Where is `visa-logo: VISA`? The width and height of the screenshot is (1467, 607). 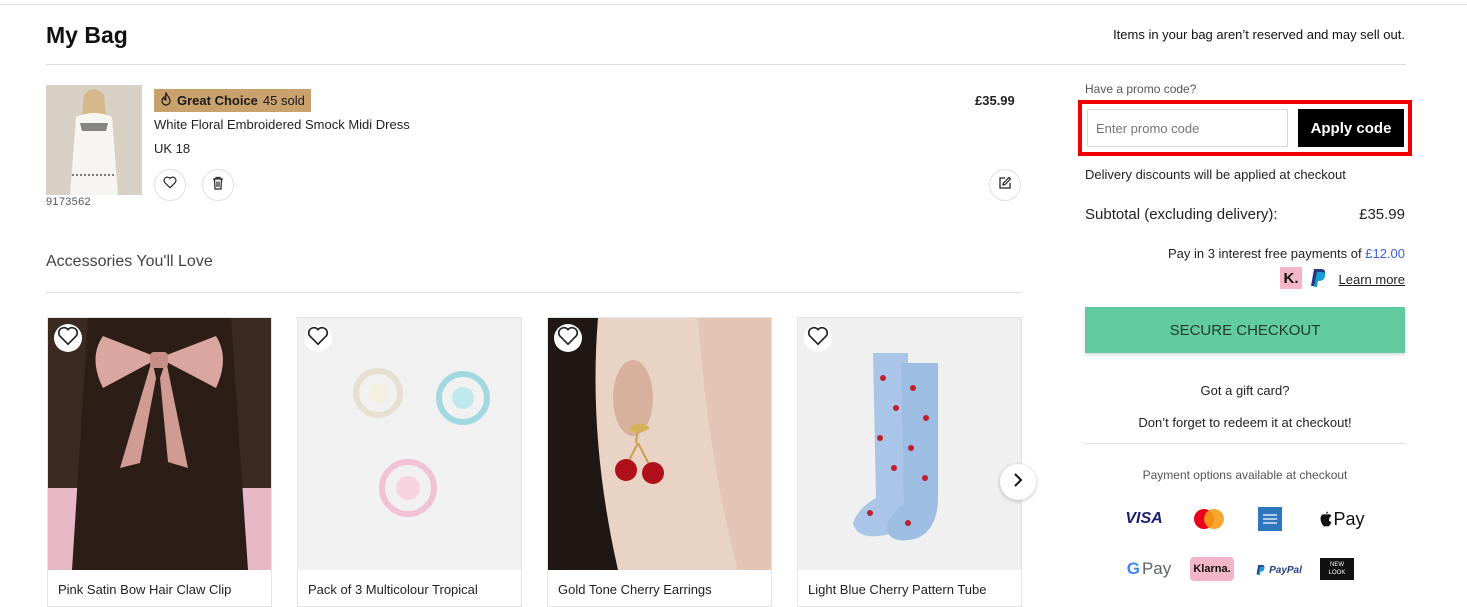
visa-logo: VISA is located at coordinates (1144, 519).